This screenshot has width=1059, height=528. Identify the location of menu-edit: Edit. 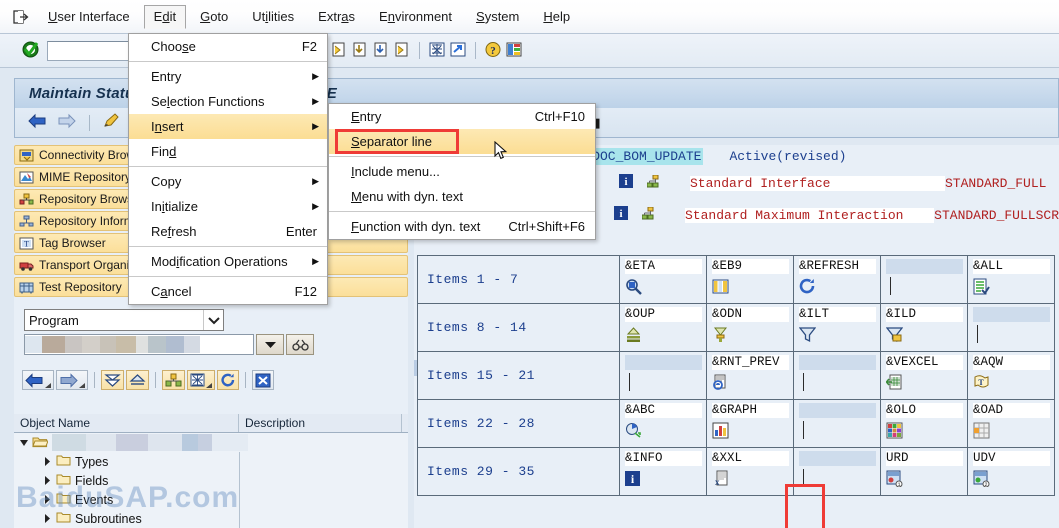
(165, 16).